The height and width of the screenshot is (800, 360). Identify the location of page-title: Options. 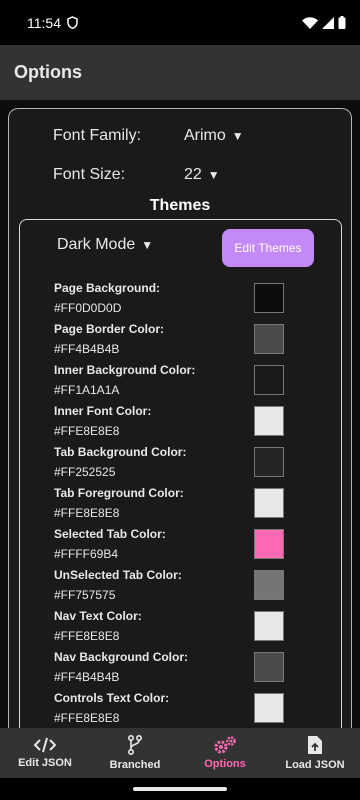
(48, 72).